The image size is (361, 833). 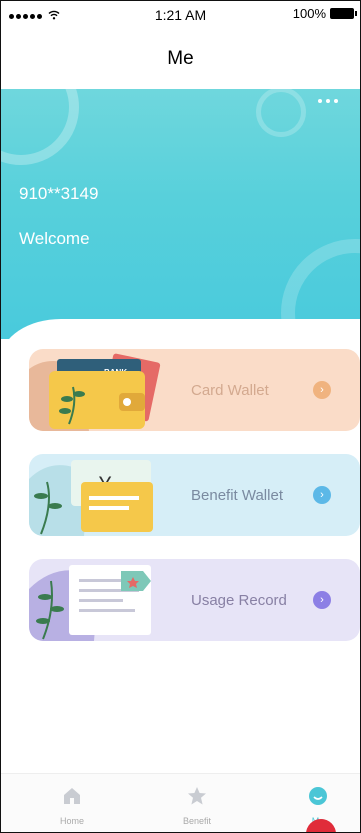 I want to click on usage-record-item: Usage Record ›, so click(x=194, y=600).